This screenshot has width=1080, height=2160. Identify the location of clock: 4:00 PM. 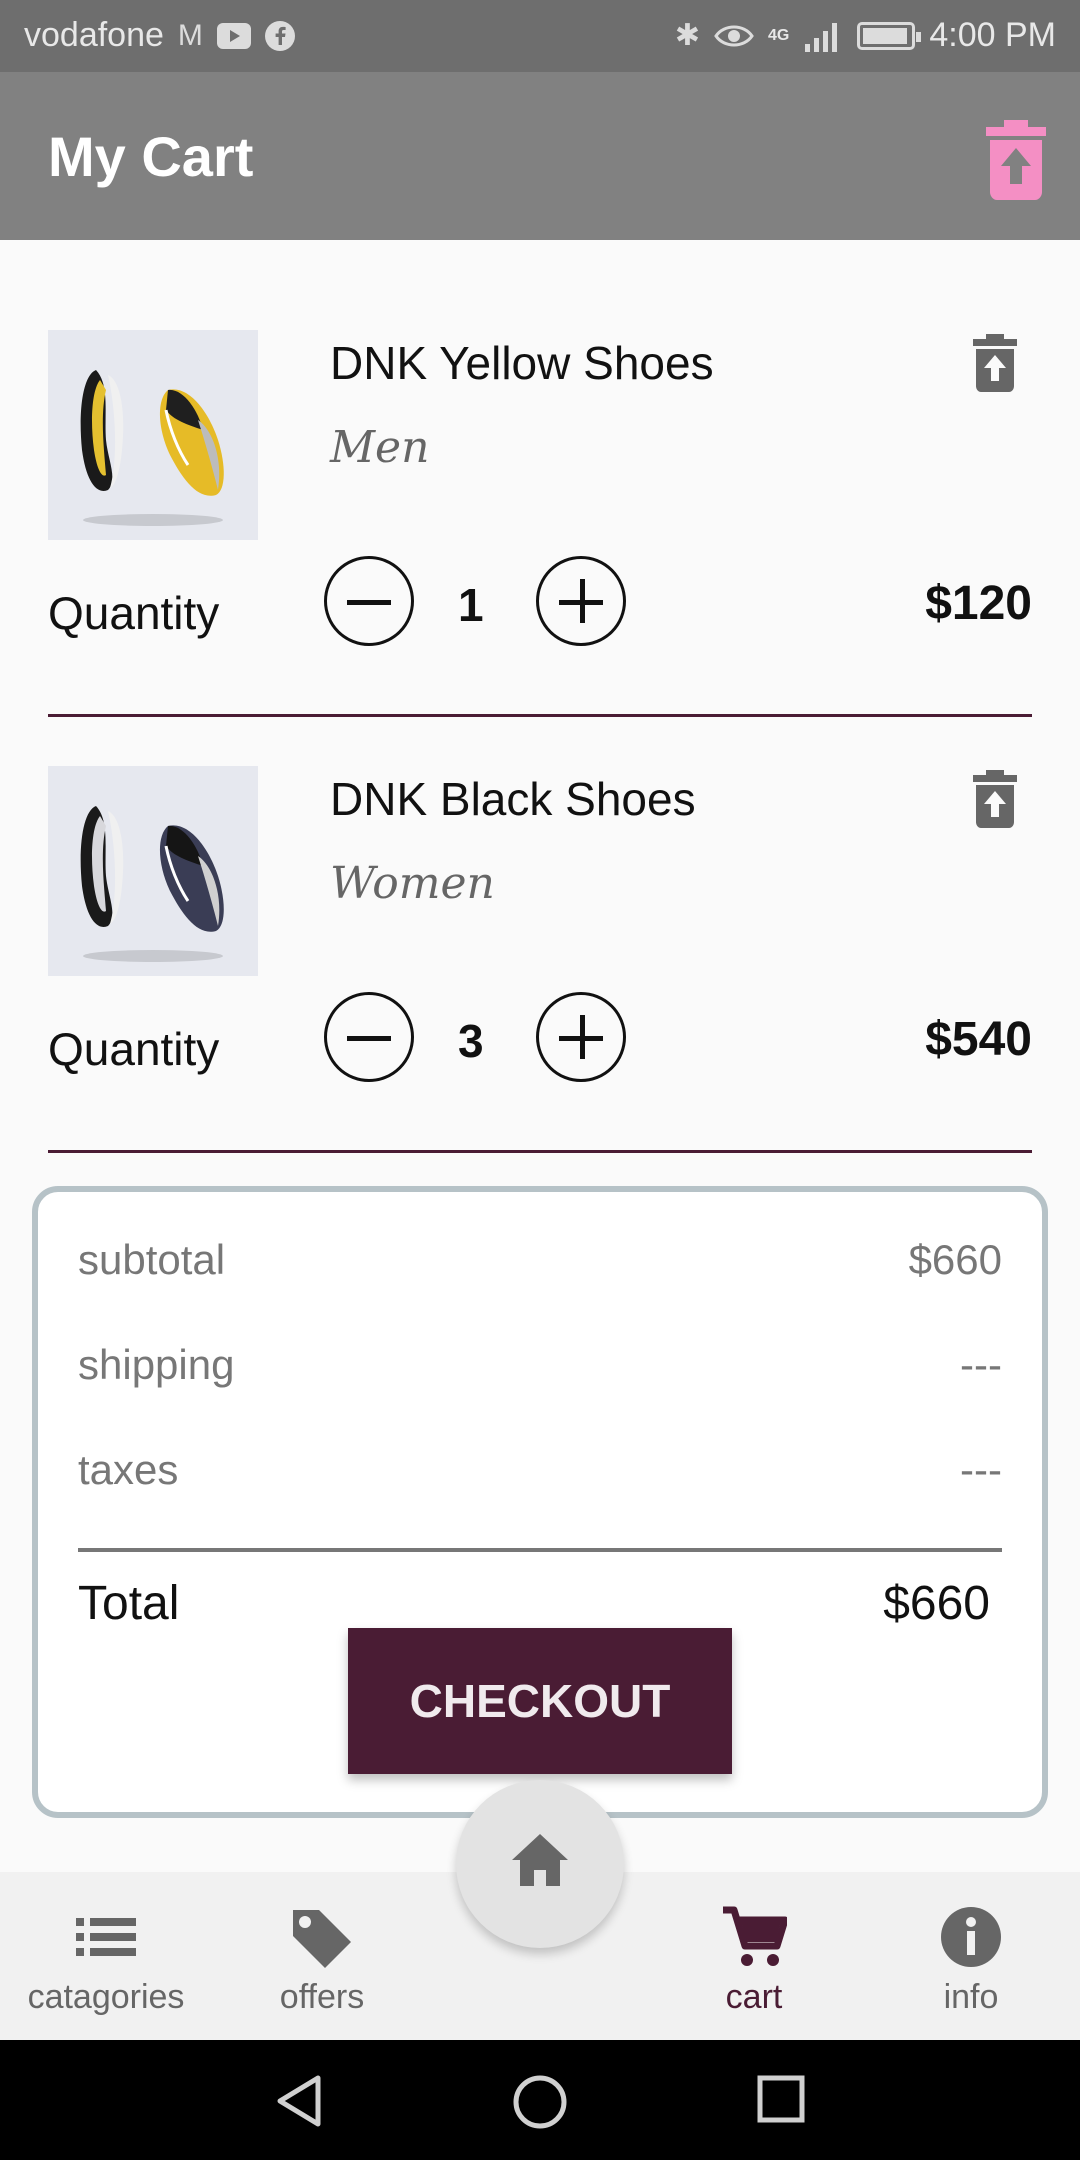
(992, 35).